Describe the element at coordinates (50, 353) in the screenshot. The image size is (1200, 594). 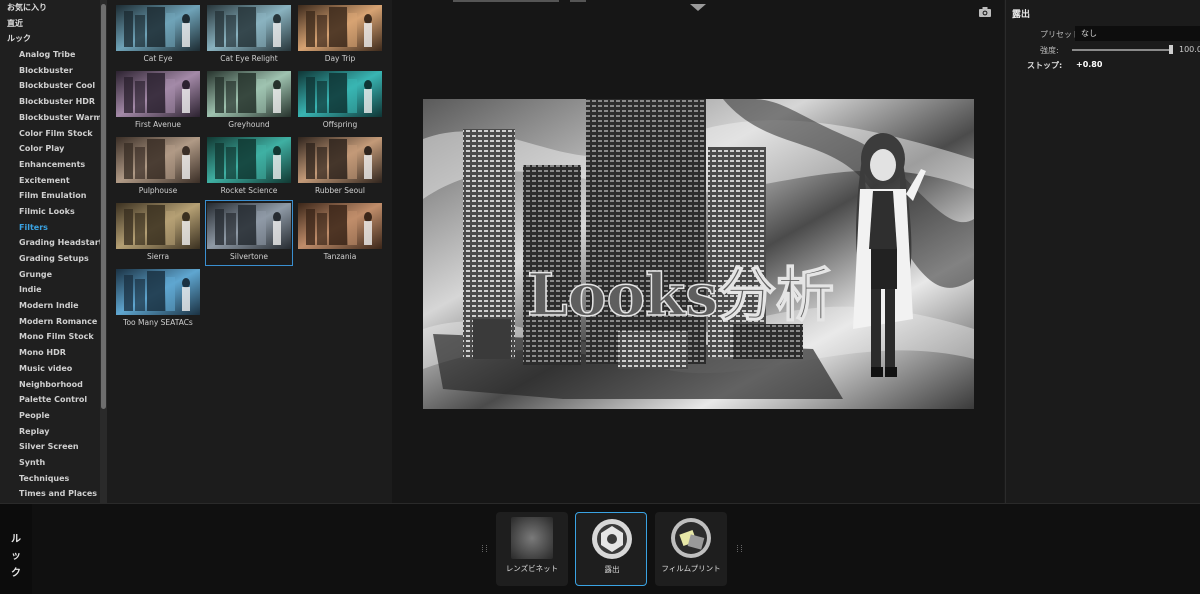
I see `sidebar-item-mono-hdr: Mono HDR` at that location.